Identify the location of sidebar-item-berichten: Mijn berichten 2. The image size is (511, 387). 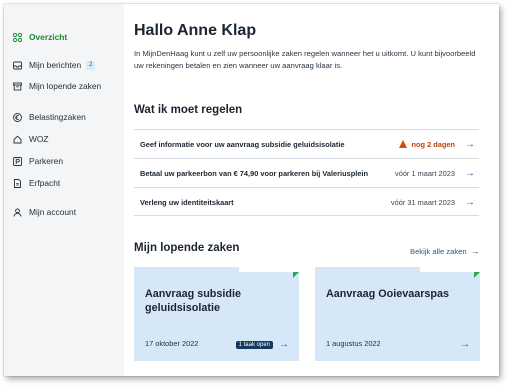
(54, 65).